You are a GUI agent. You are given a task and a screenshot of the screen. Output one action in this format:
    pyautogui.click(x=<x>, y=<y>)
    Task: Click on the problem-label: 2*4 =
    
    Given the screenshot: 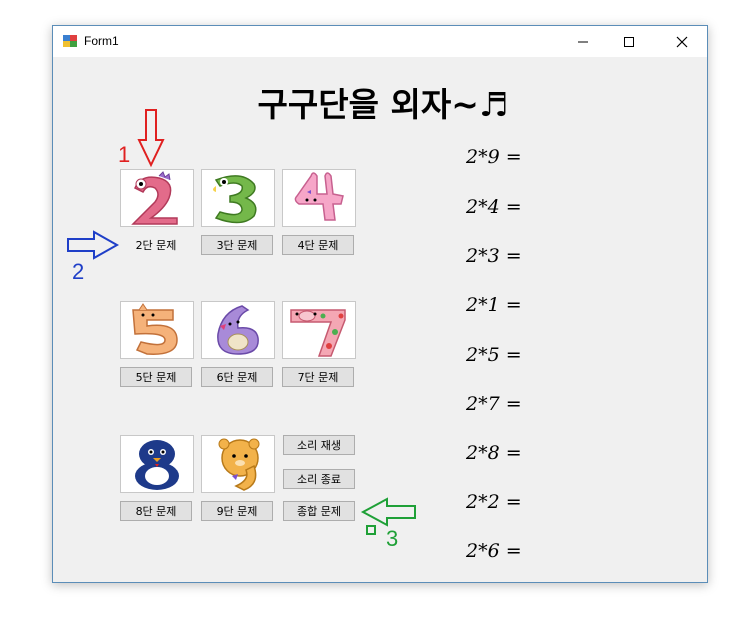 What is the action you would take?
    pyautogui.click(x=494, y=207)
    